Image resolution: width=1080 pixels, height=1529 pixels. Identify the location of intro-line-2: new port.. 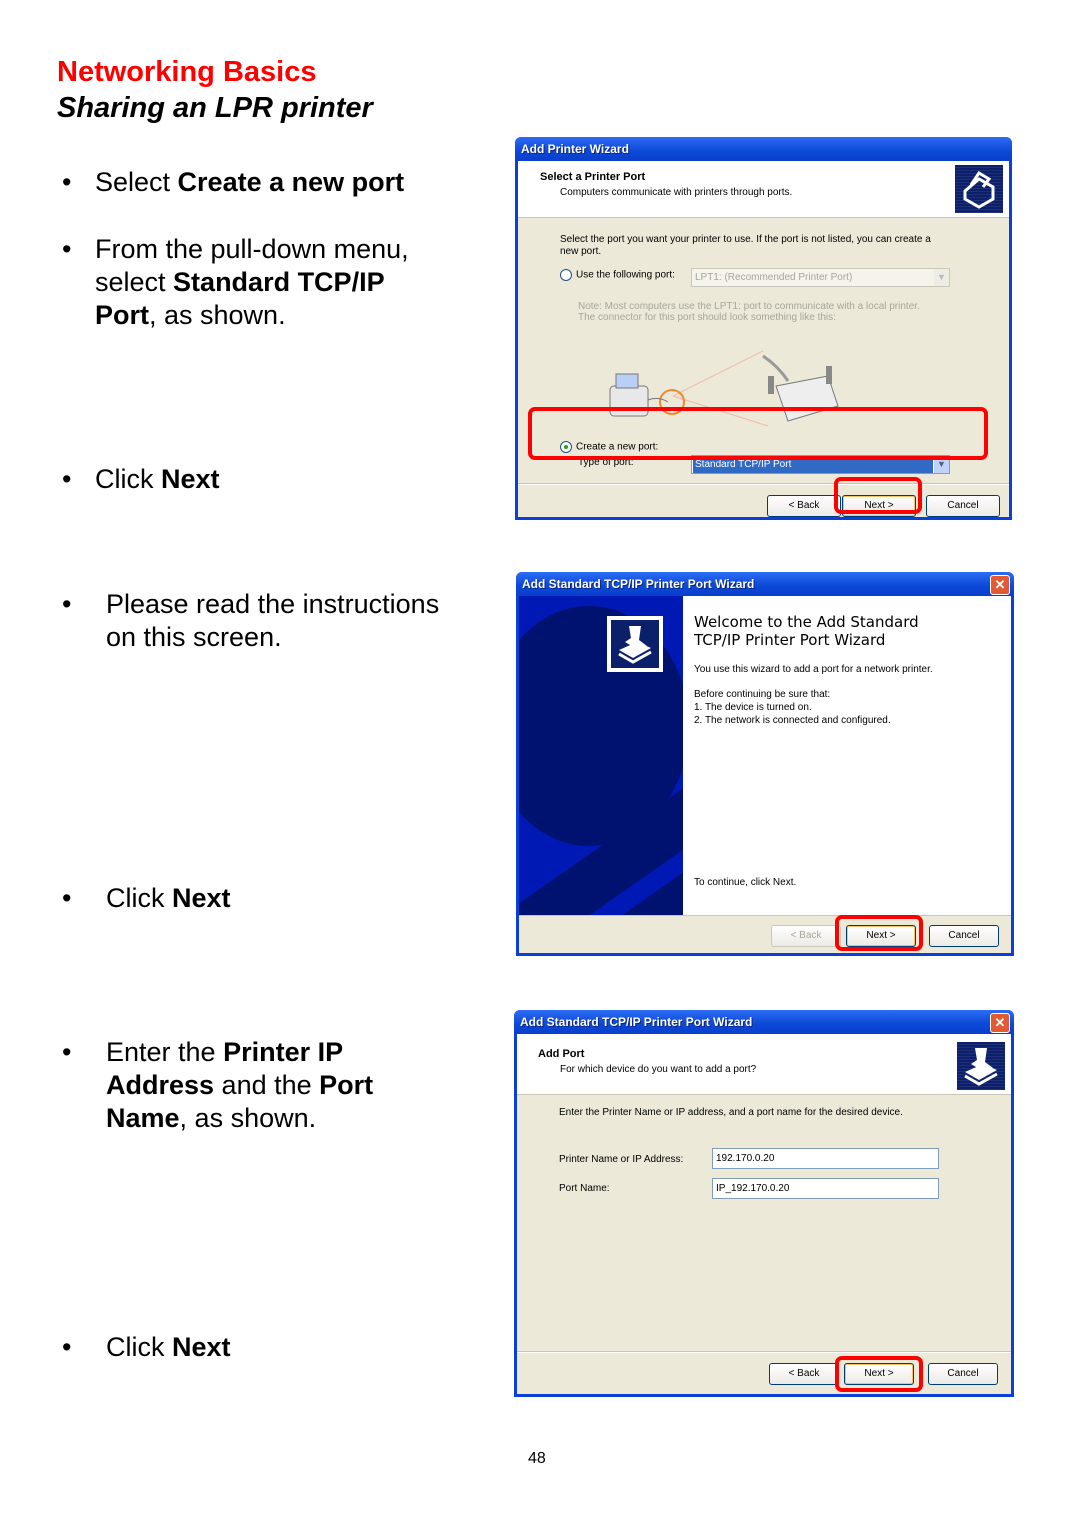
(581, 251).